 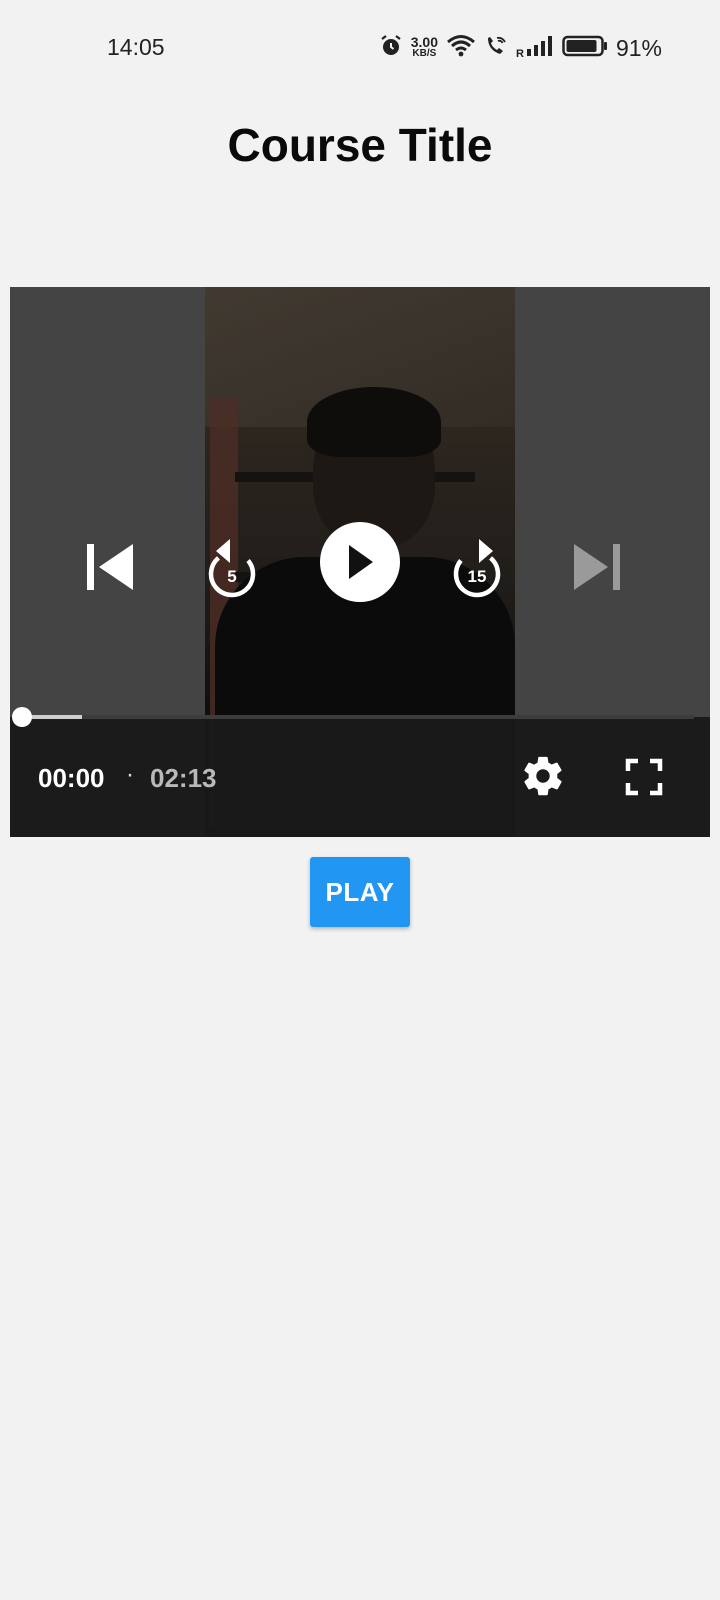 I want to click on seek-bar, so click(x=353, y=717).